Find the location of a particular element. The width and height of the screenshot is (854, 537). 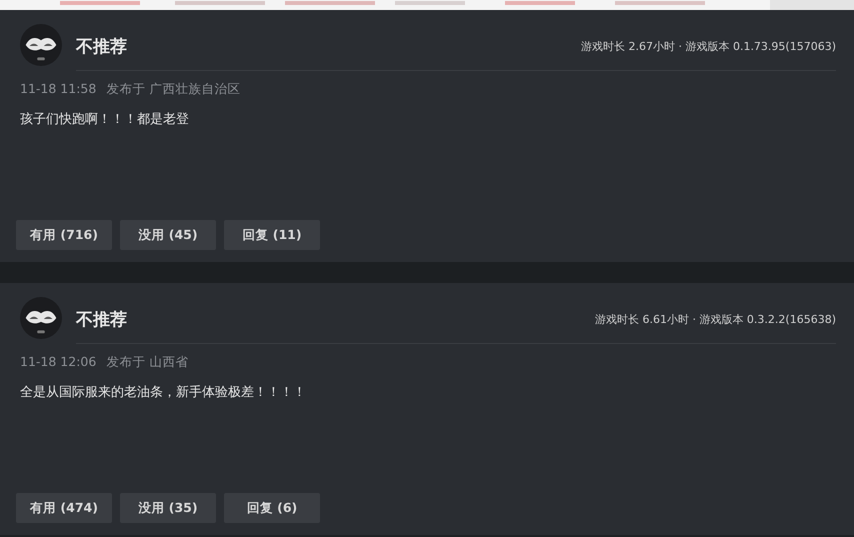

post-location: 发布于 山西省 is located at coordinates (147, 362).